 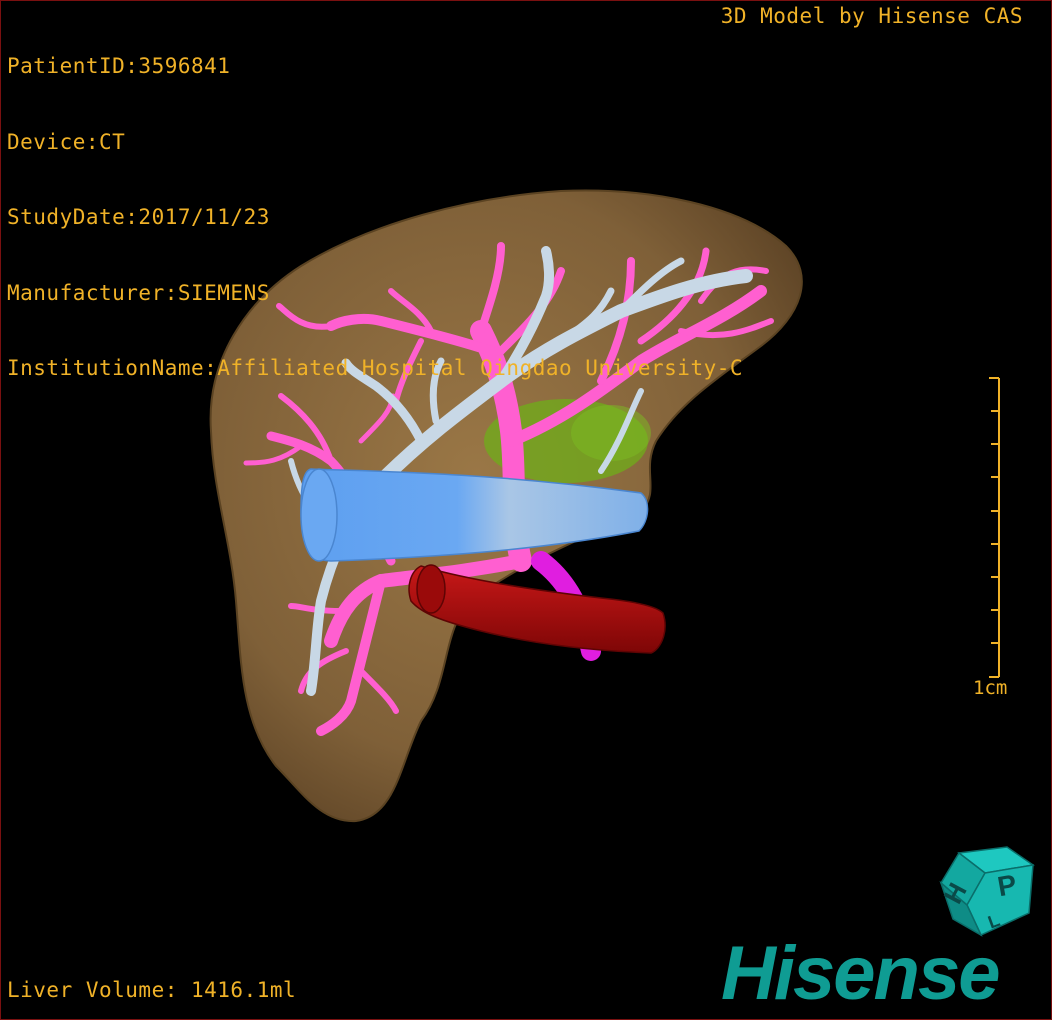 I want to click on scale-bar, so click(x=994, y=527).